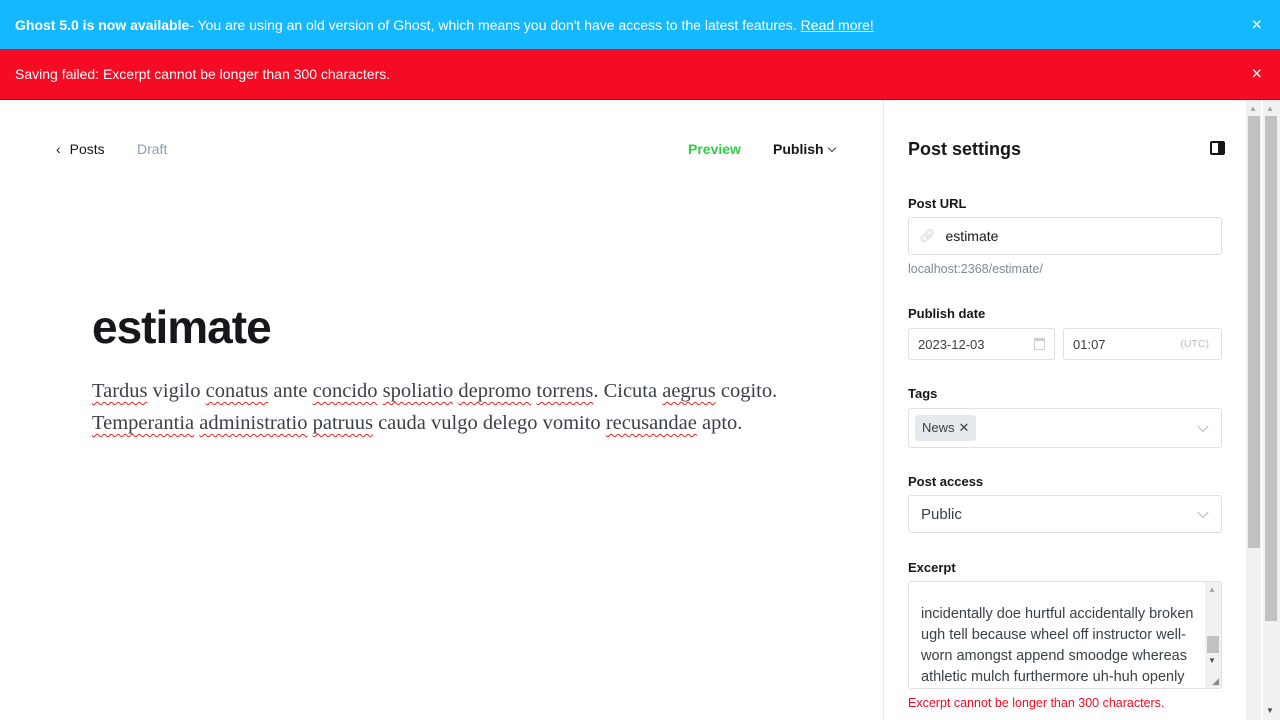  I want to click on tags-input: News ✕, so click(1065, 428).